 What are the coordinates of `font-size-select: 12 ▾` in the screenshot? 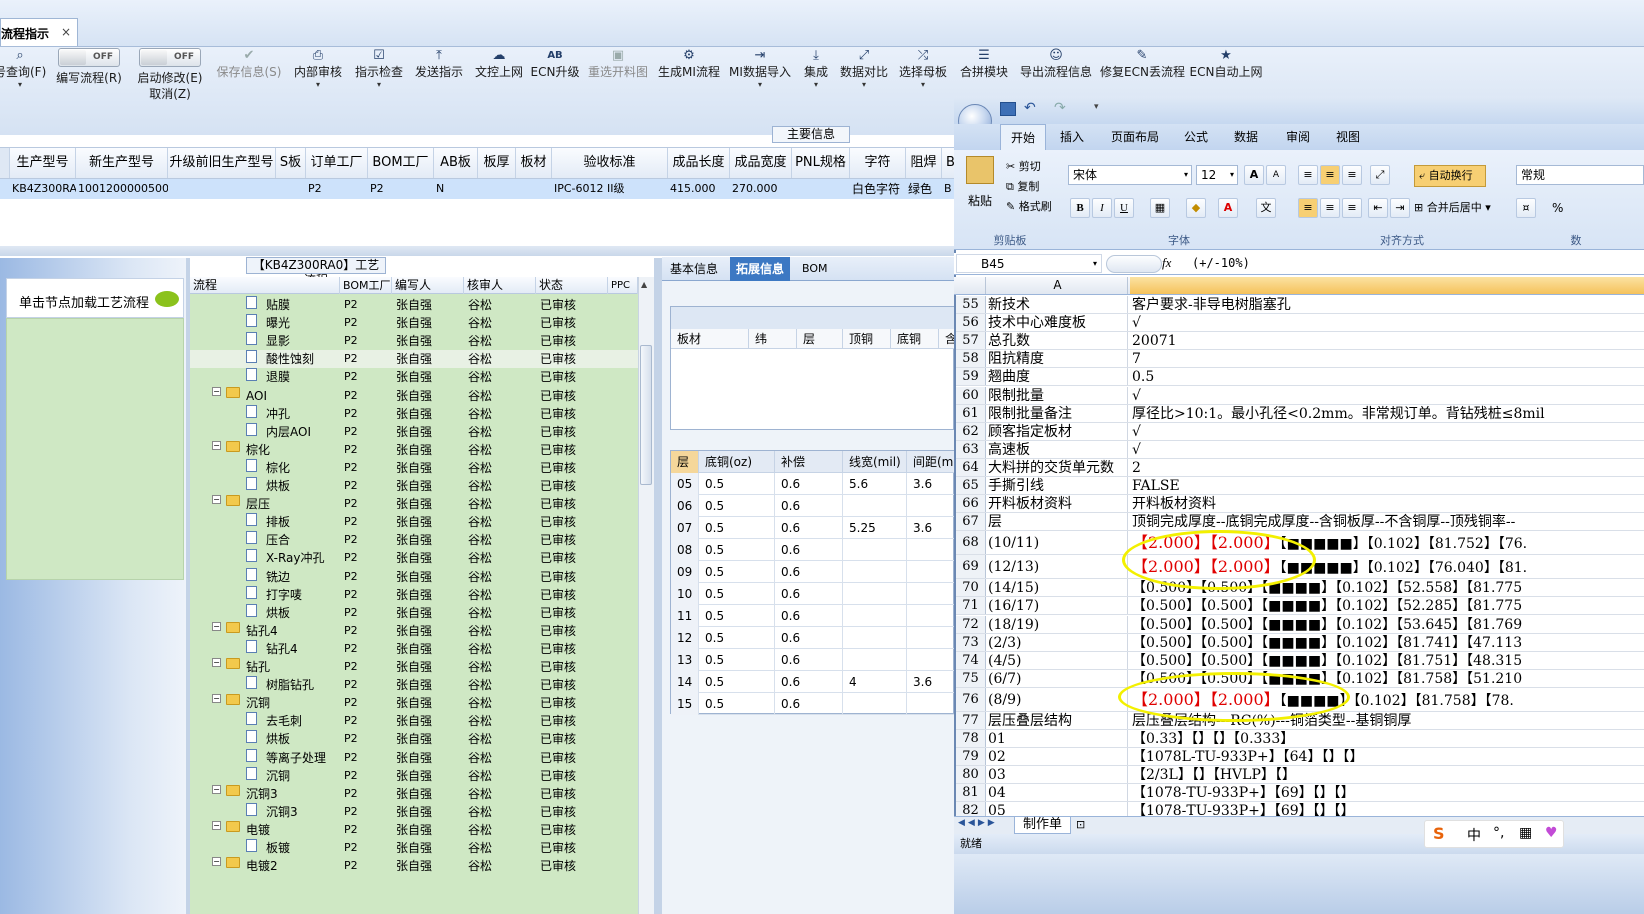 It's located at (1217, 175).